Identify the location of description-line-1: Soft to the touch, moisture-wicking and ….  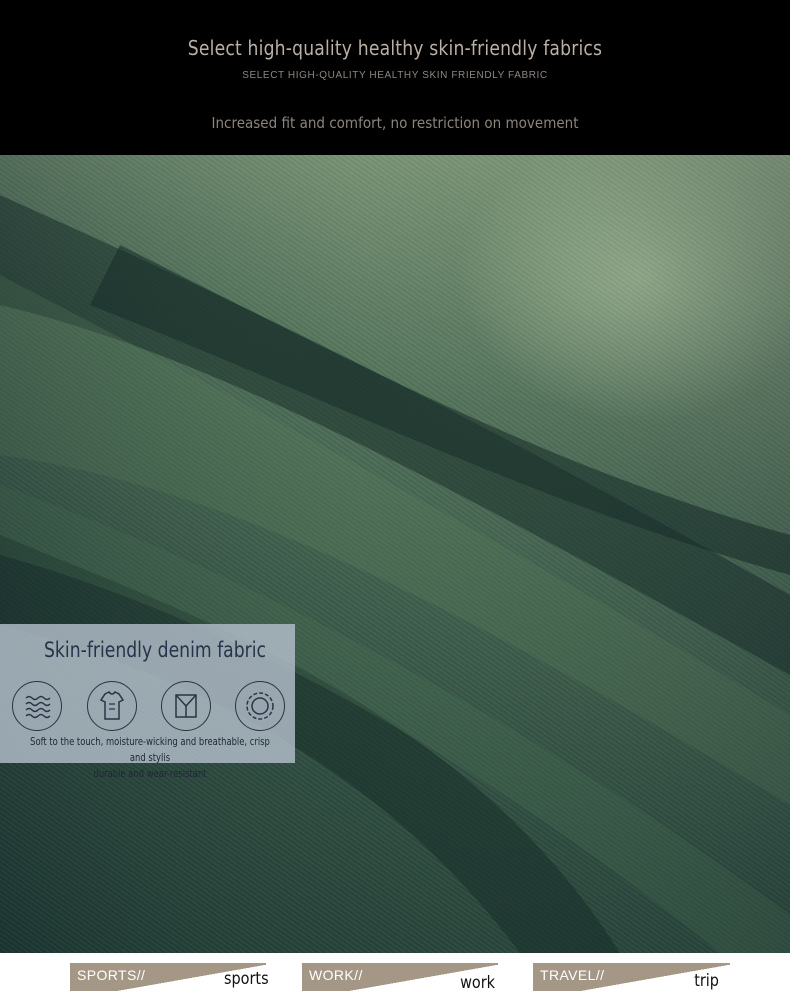
(150, 750).